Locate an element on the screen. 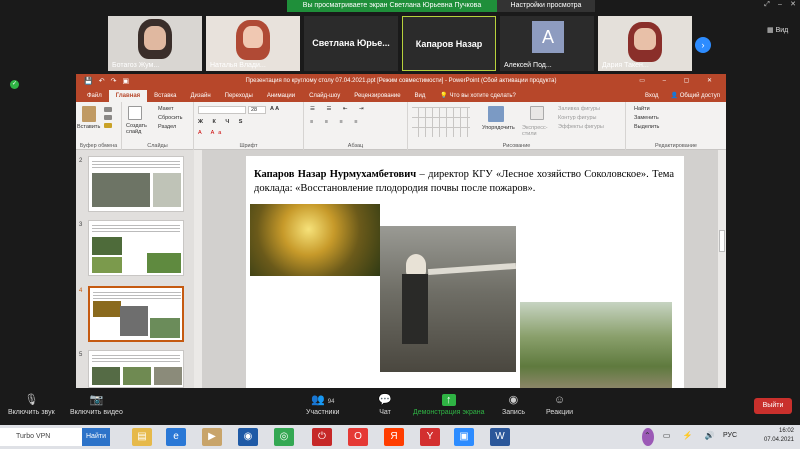 This screenshot has height=449, width=800. yandex-browser-icon: Y is located at coordinates (430, 437).